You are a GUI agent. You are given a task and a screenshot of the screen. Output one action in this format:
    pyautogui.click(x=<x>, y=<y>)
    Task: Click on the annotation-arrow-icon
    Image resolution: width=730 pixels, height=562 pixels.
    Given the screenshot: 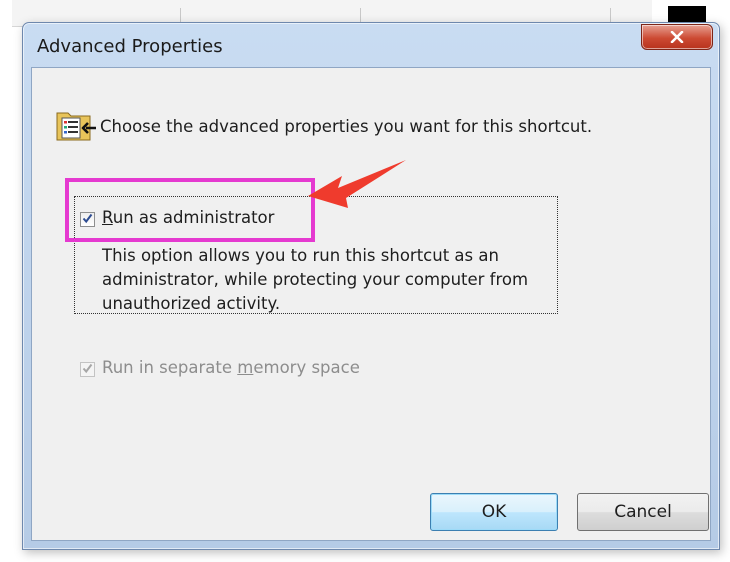 What is the action you would take?
    pyautogui.click(x=357, y=190)
    